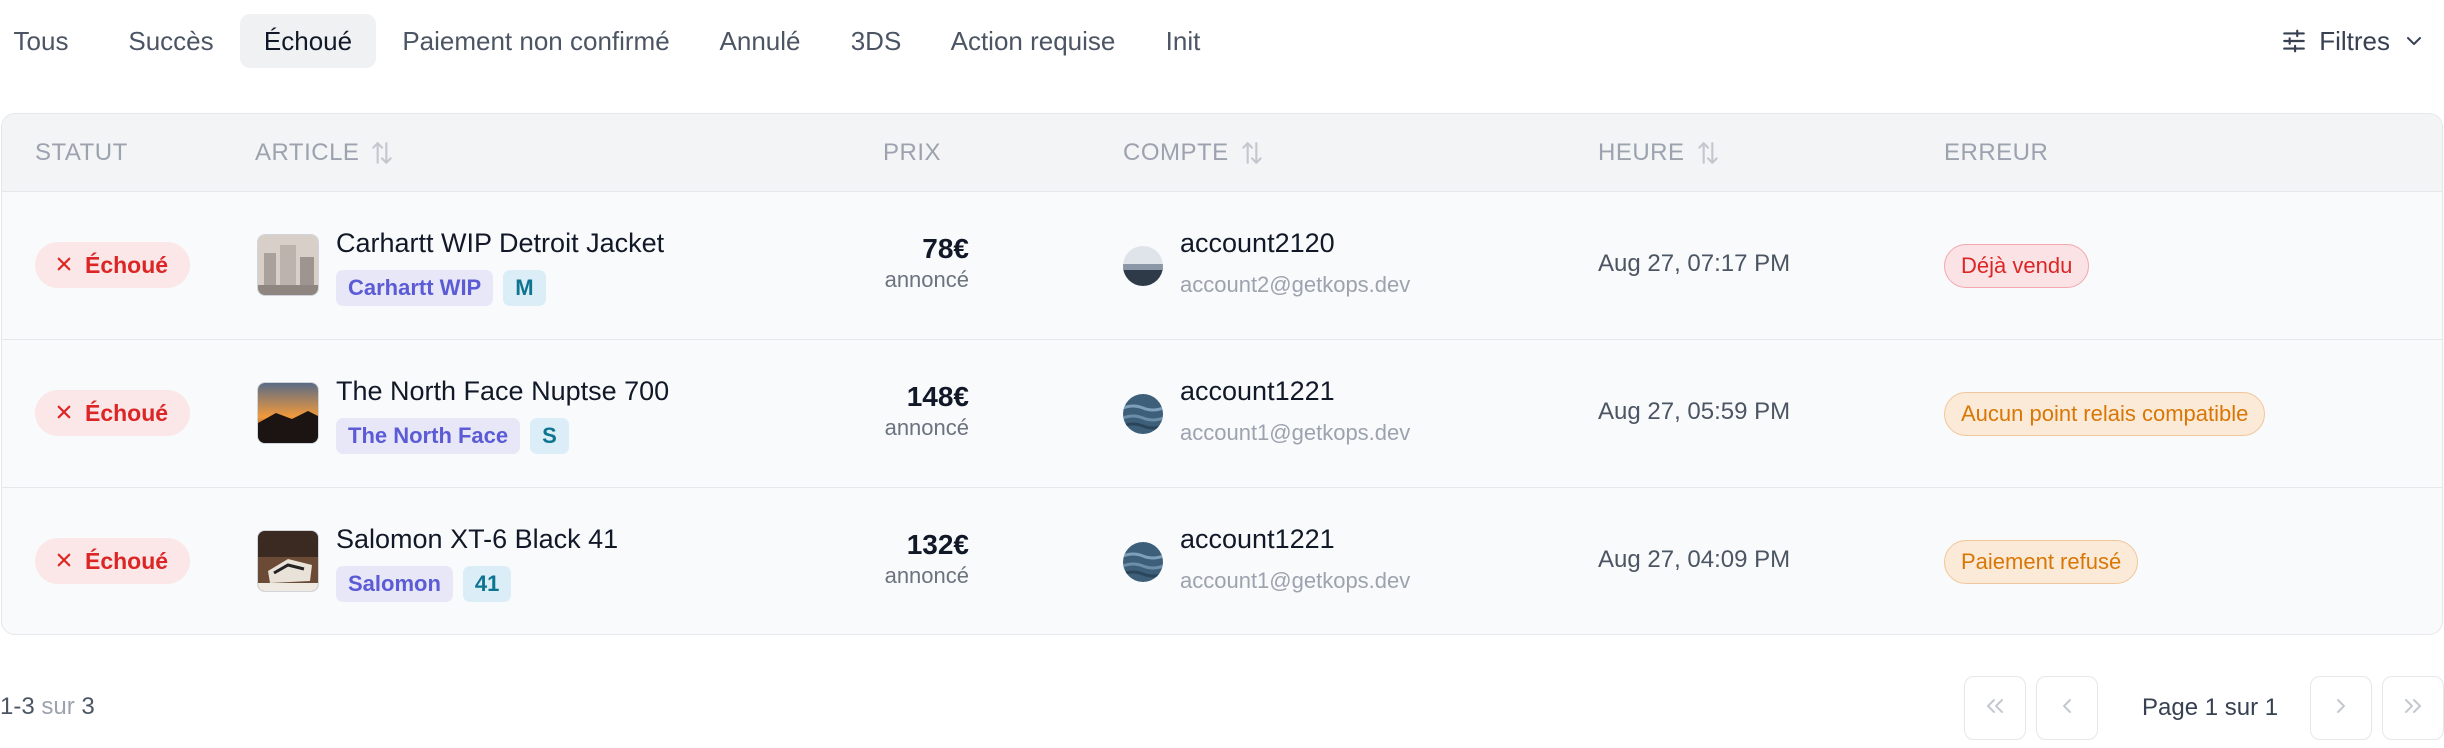 The height and width of the screenshot is (748, 2444). I want to click on first-page-button, so click(1995, 708).